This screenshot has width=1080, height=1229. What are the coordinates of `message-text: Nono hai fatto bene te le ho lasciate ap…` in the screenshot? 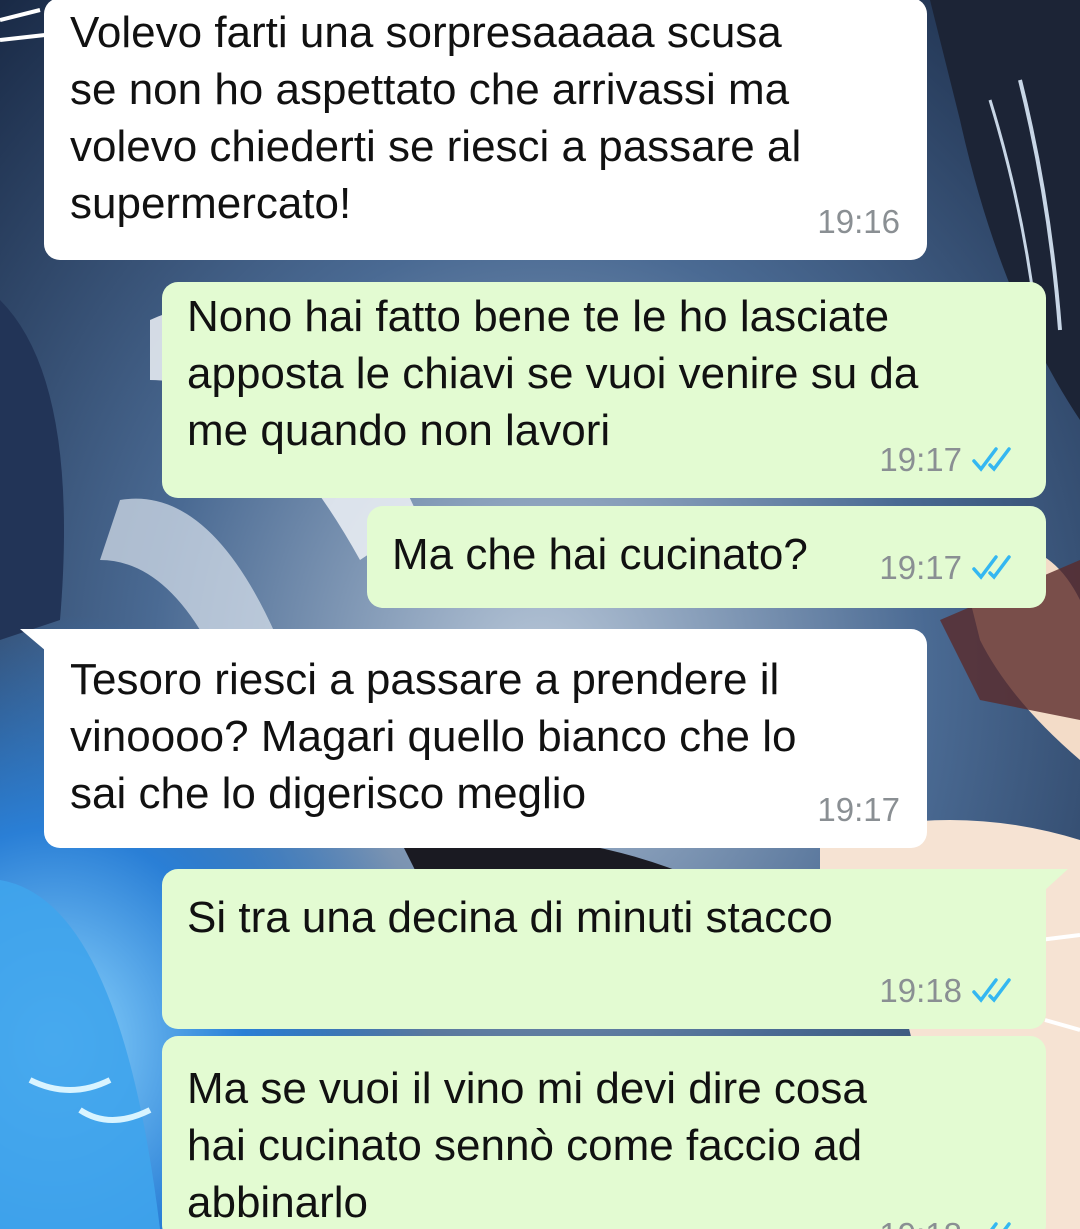 It's located at (553, 373).